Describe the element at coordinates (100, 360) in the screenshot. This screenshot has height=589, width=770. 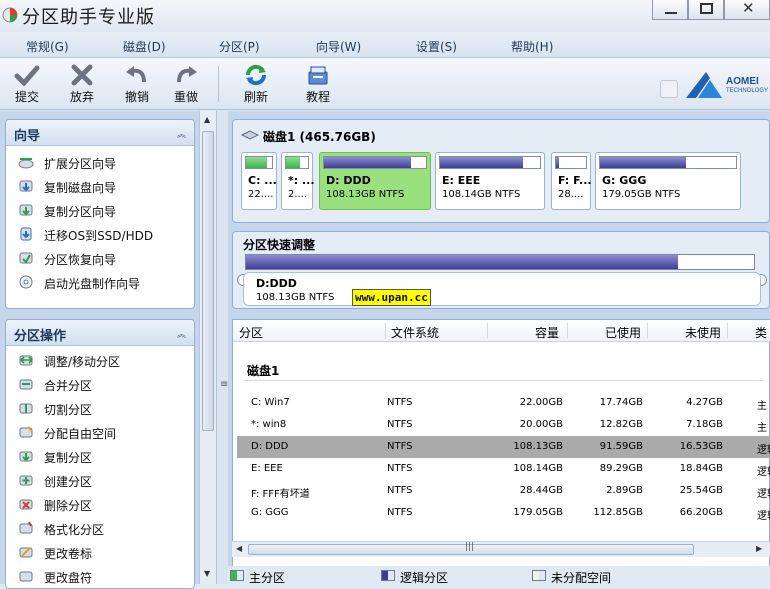
I see `op-resize-move: 调整/移动分区` at that location.